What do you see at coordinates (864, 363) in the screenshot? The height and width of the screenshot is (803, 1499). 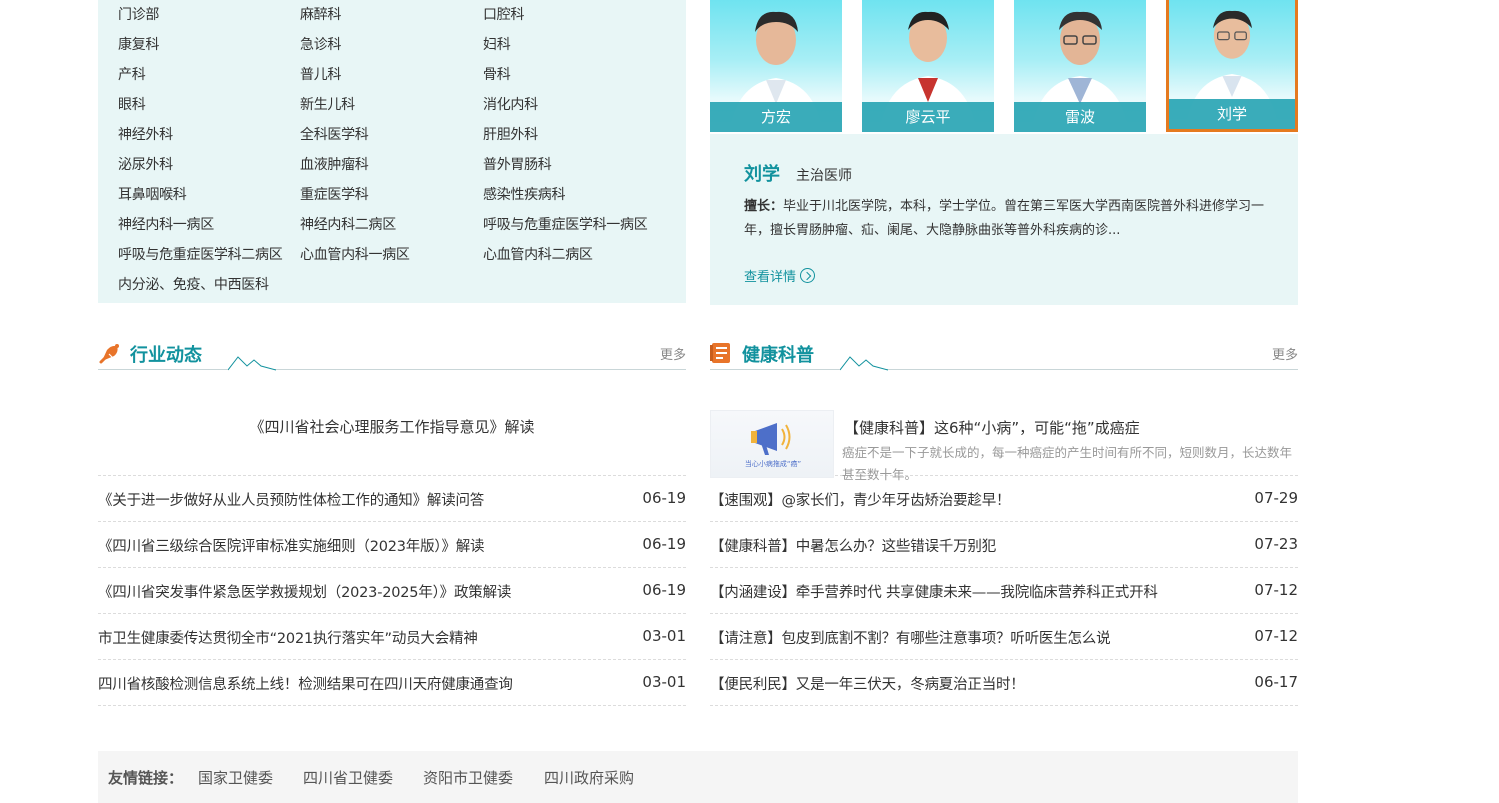 I see `wave-decoration` at bounding box center [864, 363].